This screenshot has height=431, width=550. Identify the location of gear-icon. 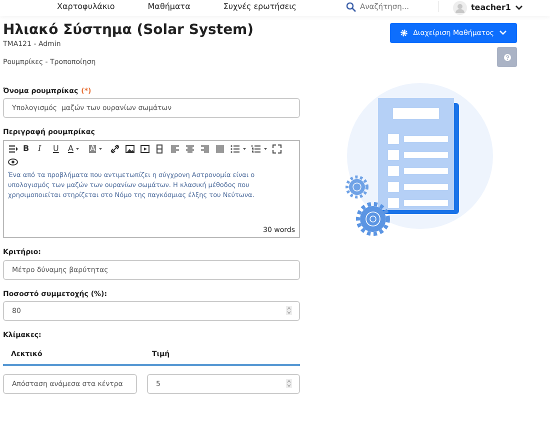
(404, 33).